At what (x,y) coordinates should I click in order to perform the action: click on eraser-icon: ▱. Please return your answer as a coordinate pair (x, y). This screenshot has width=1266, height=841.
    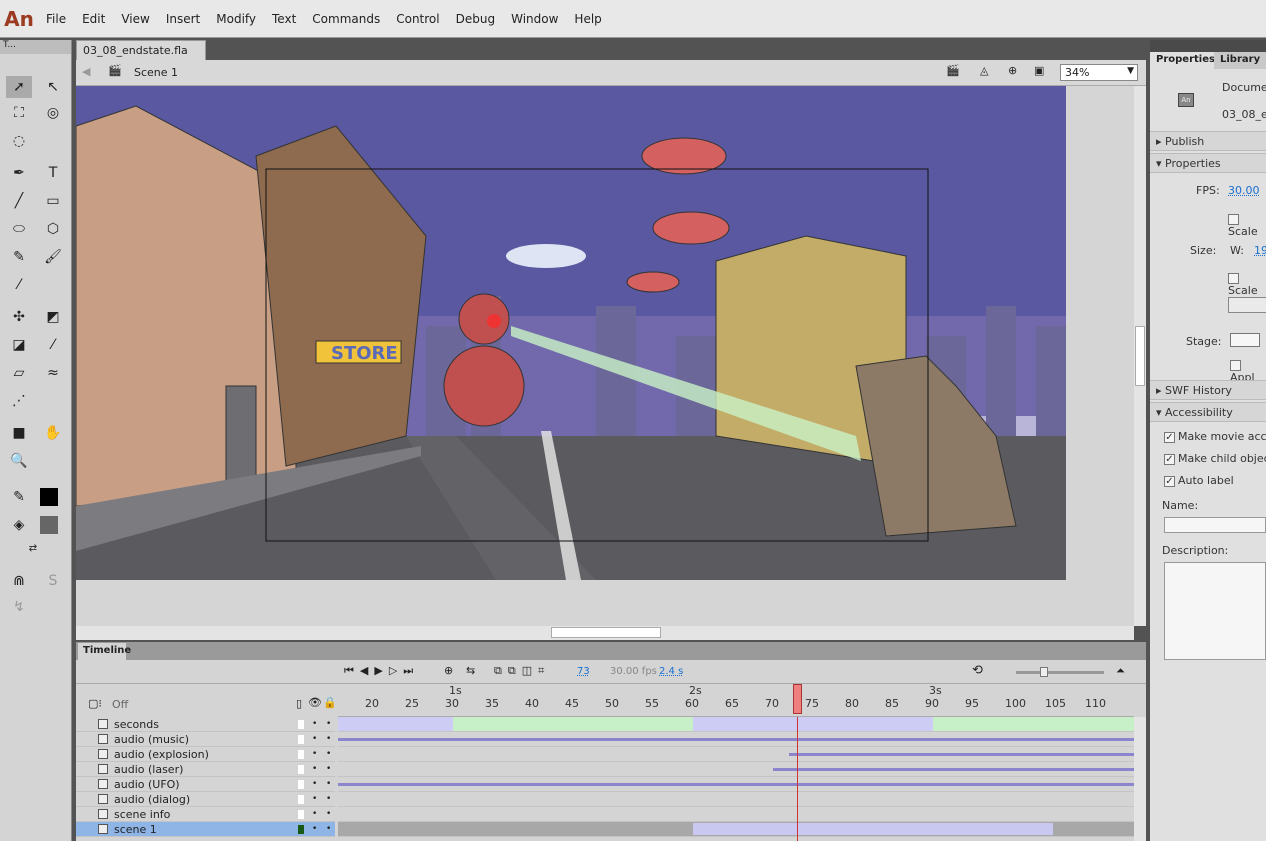
    Looking at the image, I should click on (19, 373).